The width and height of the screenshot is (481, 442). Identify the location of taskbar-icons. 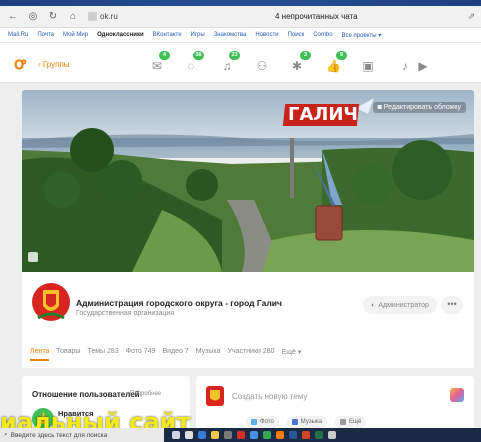
(254, 435).